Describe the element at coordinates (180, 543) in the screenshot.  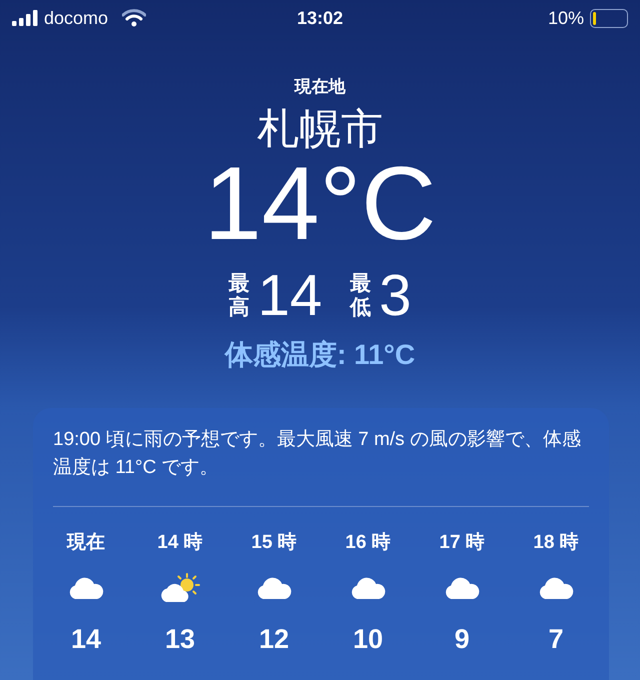
I see `hour-label: 14 時` at that location.